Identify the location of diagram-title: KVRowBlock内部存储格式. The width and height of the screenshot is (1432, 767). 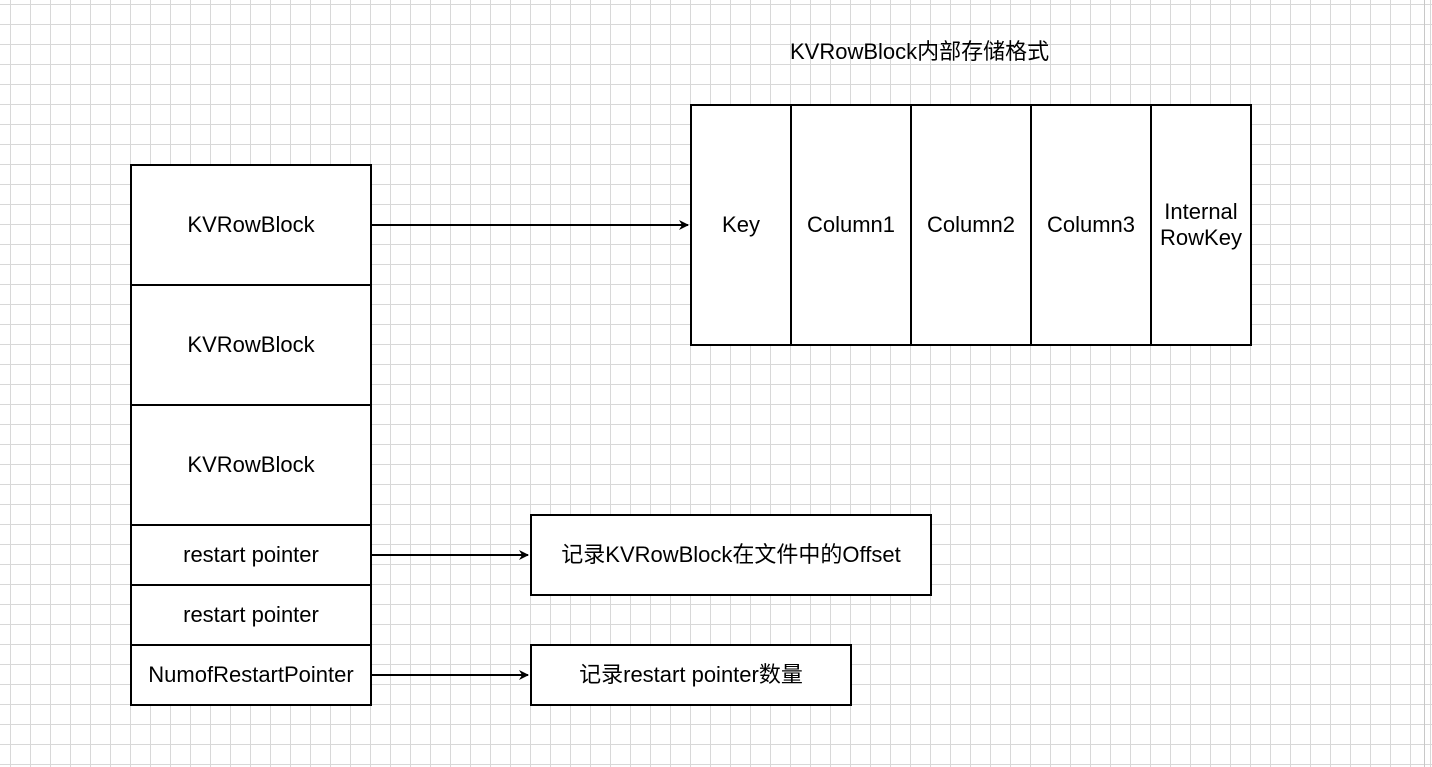
(920, 51).